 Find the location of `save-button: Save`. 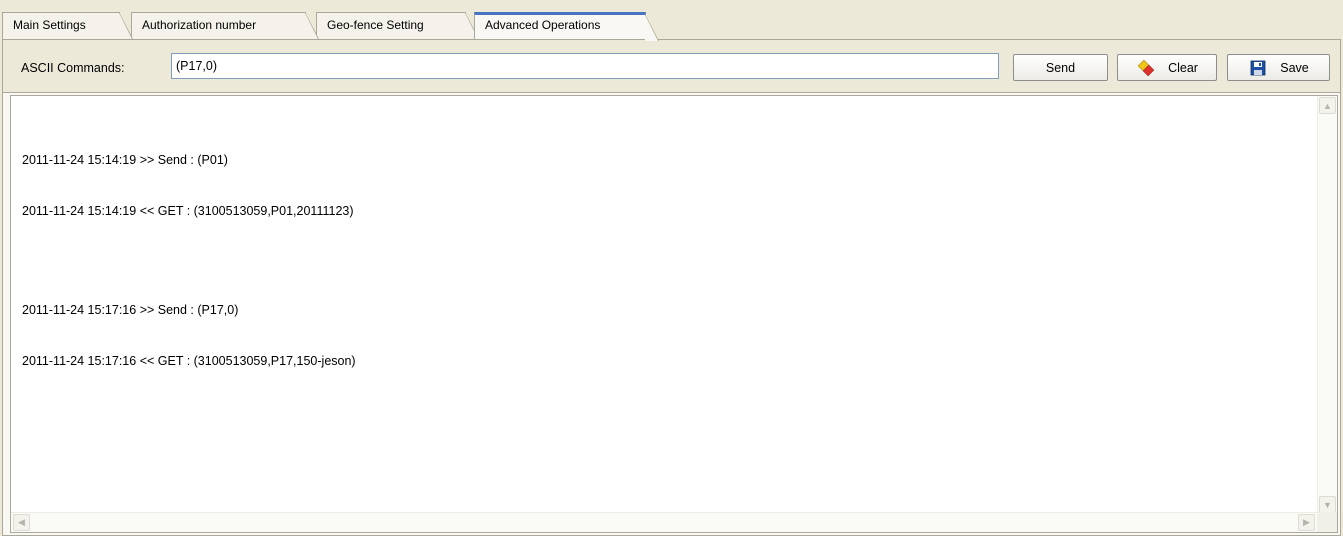

save-button: Save is located at coordinates (1278, 67).